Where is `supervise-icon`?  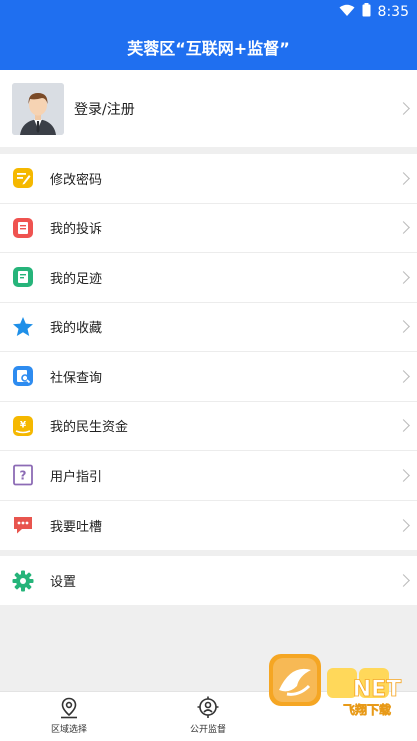
supervise-icon is located at coordinates (208, 707).